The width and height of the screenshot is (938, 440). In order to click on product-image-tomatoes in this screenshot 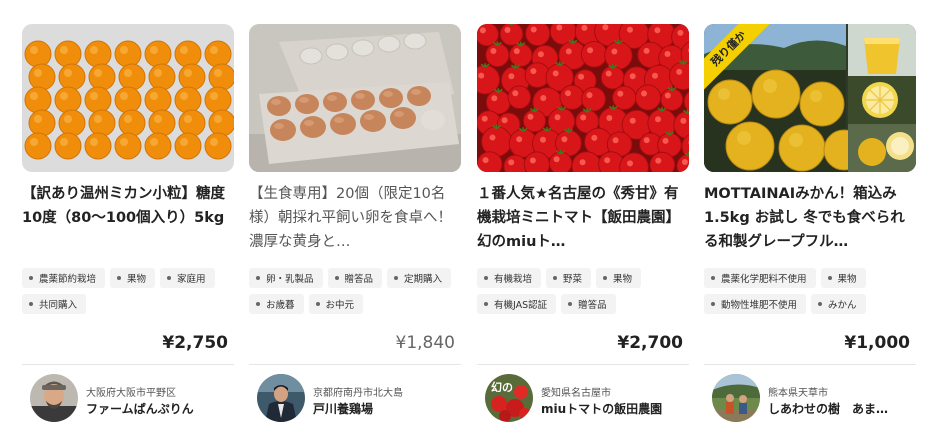, I will do `click(583, 98)`.